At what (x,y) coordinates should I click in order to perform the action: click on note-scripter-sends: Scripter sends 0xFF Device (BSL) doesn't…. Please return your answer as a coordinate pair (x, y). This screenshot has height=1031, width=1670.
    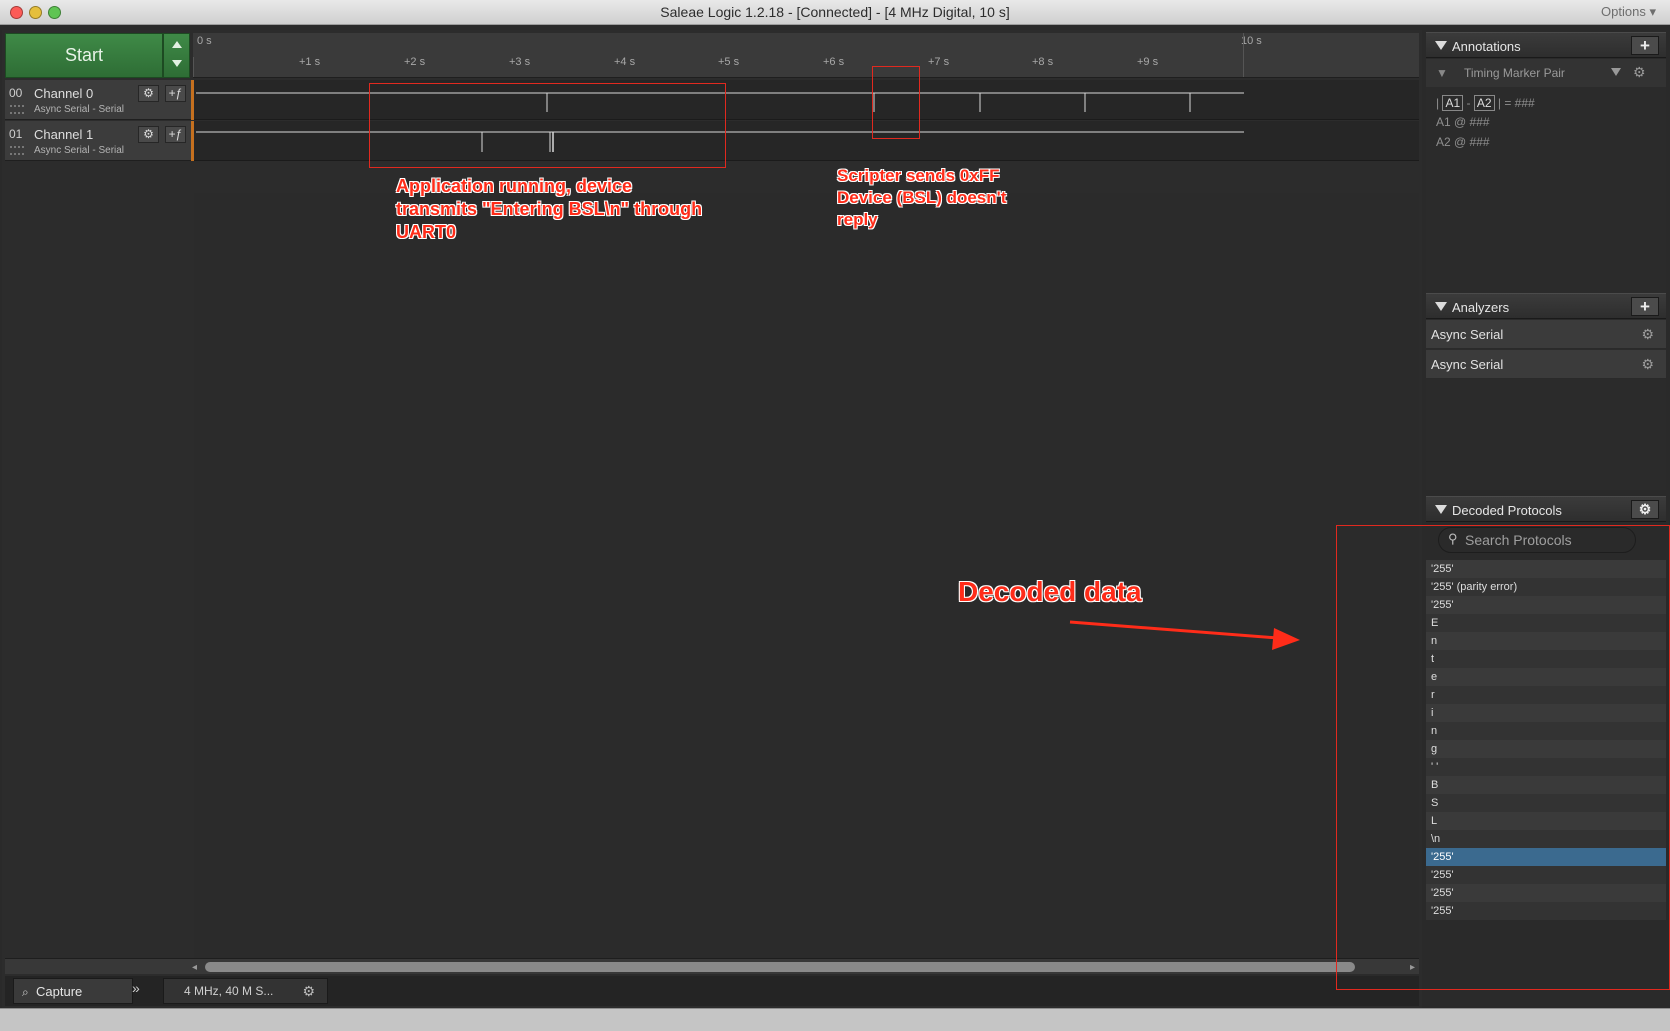
    Looking at the image, I should click on (922, 197).